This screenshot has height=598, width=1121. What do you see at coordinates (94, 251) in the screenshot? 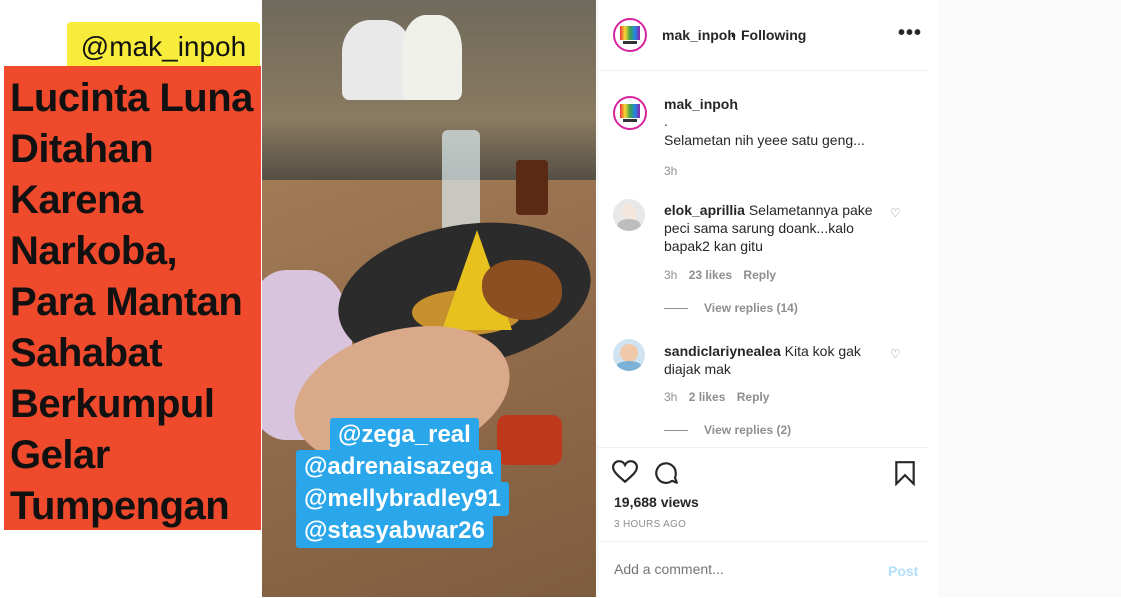
I see `headline-line: Narkoba,` at bounding box center [94, 251].